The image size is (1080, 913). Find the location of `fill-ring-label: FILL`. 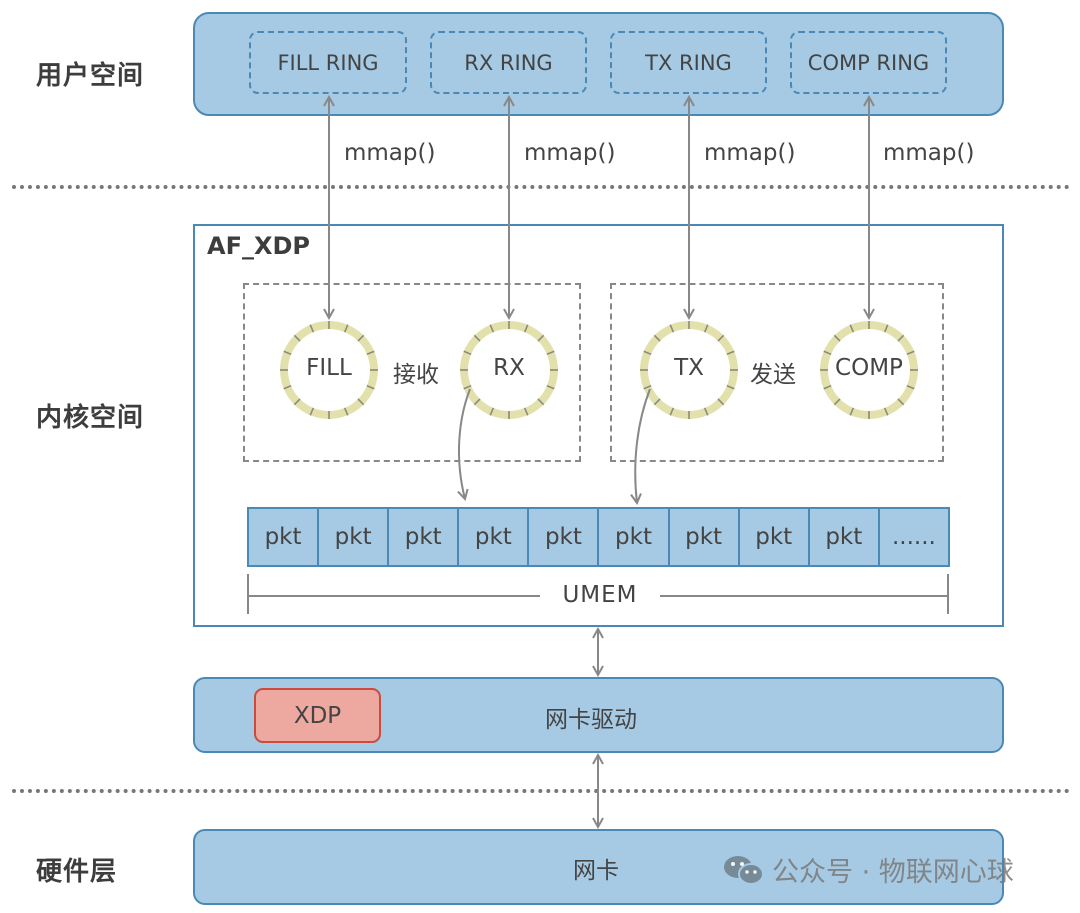

fill-ring-label: FILL is located at coordinates (329, 368).